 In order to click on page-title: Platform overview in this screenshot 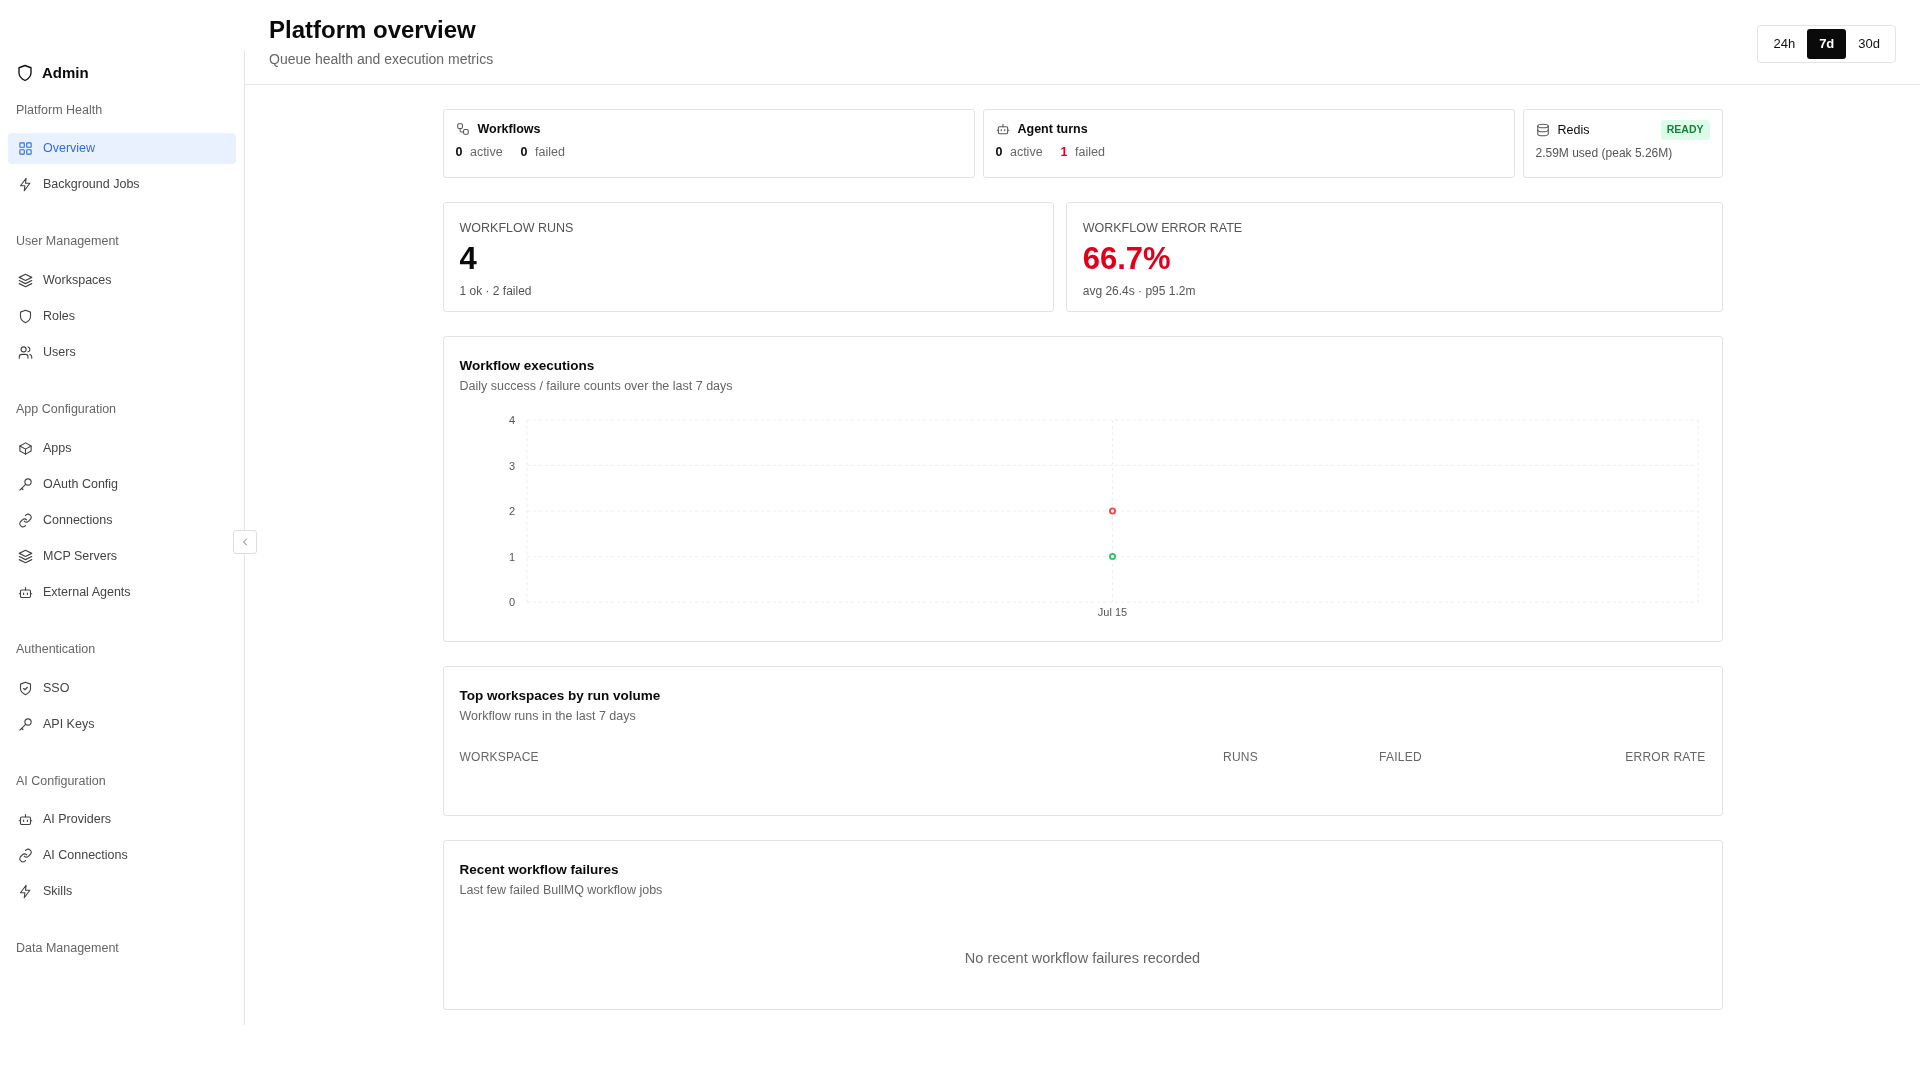, I will do `click(372, 30)`.